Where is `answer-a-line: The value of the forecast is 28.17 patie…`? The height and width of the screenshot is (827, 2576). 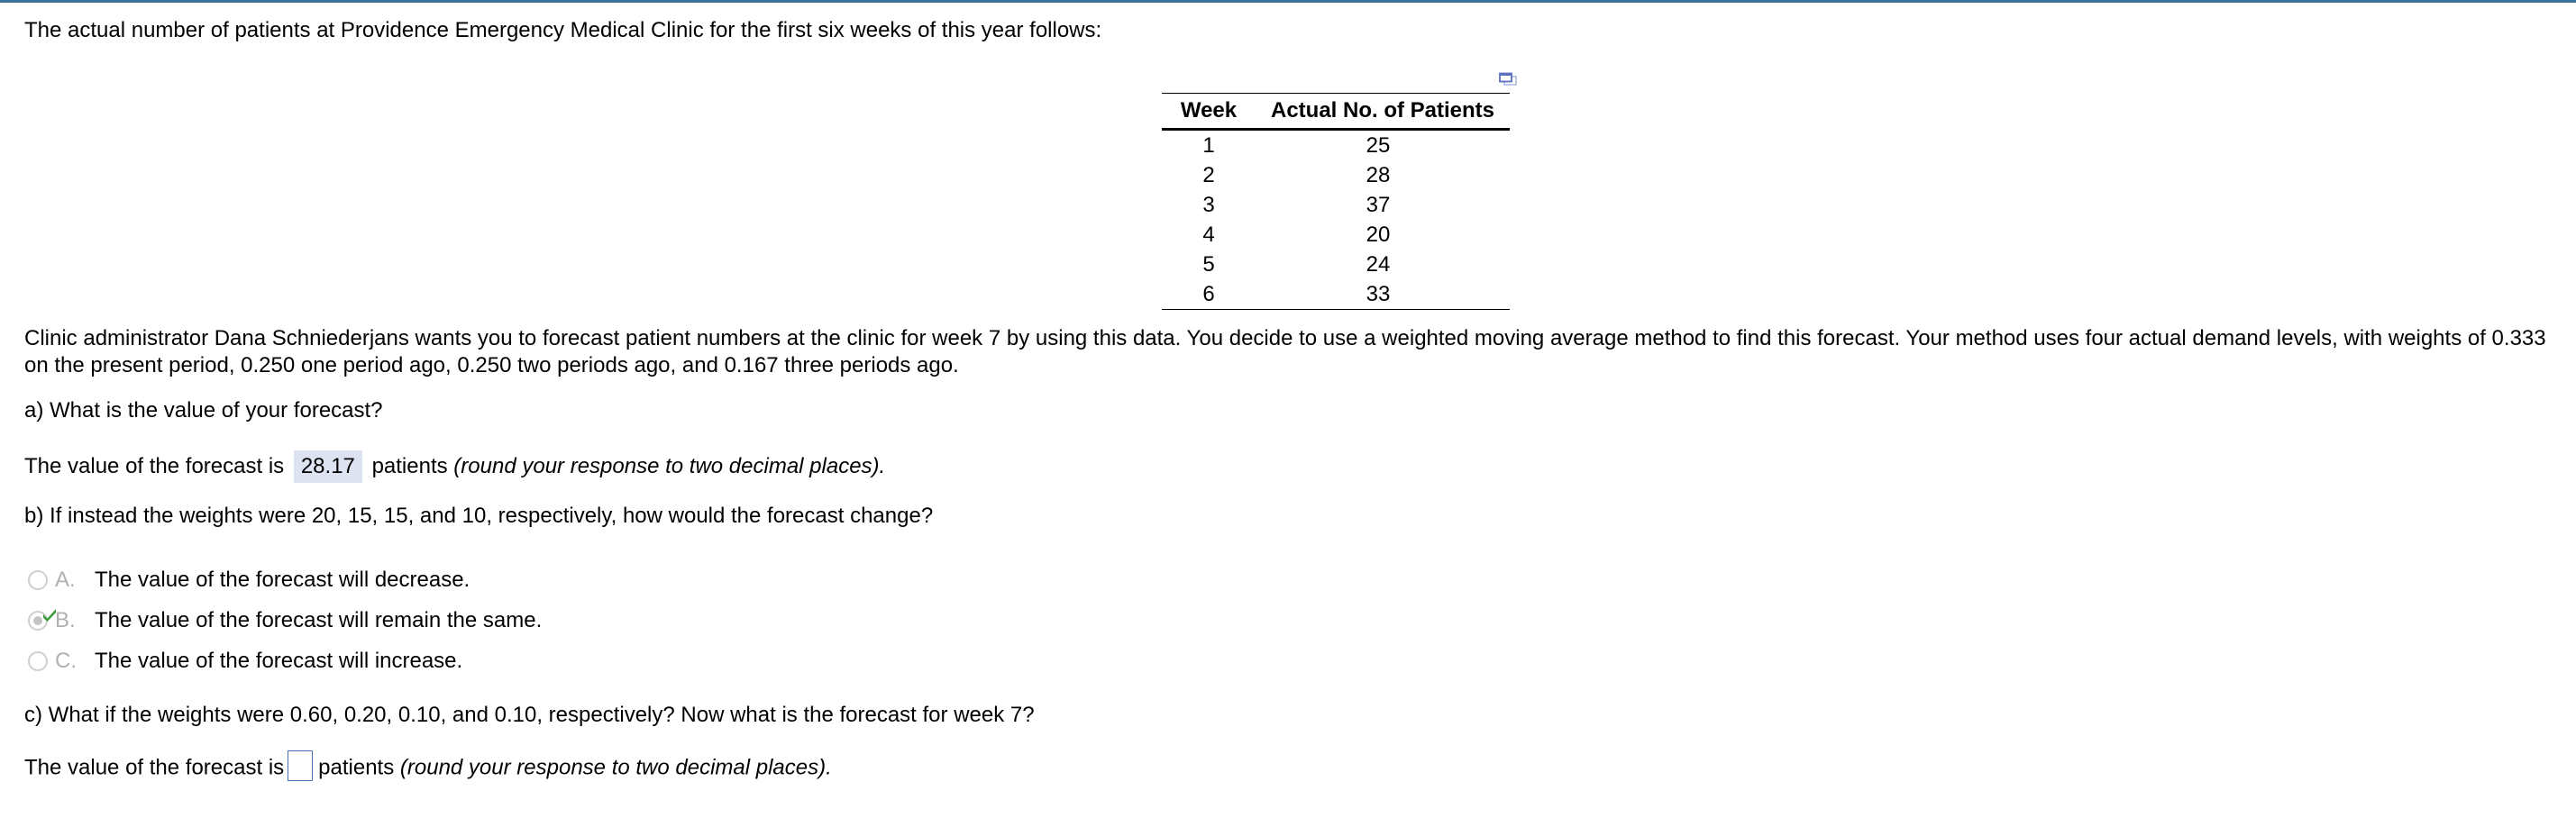 answer-a-line: The value of the forecast is 28.17 patie… is located at coordinates (455, 466).